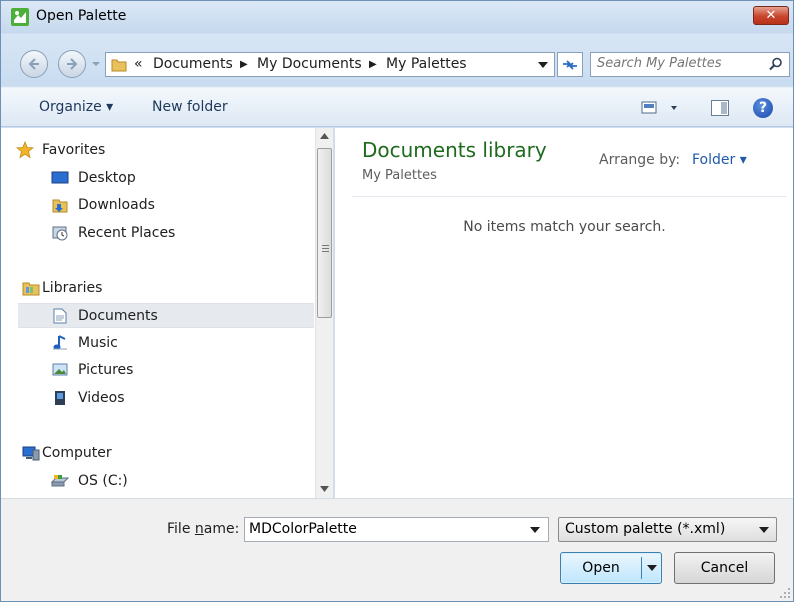  I want to click on nav-label: Recent Places, so click(127, 233).